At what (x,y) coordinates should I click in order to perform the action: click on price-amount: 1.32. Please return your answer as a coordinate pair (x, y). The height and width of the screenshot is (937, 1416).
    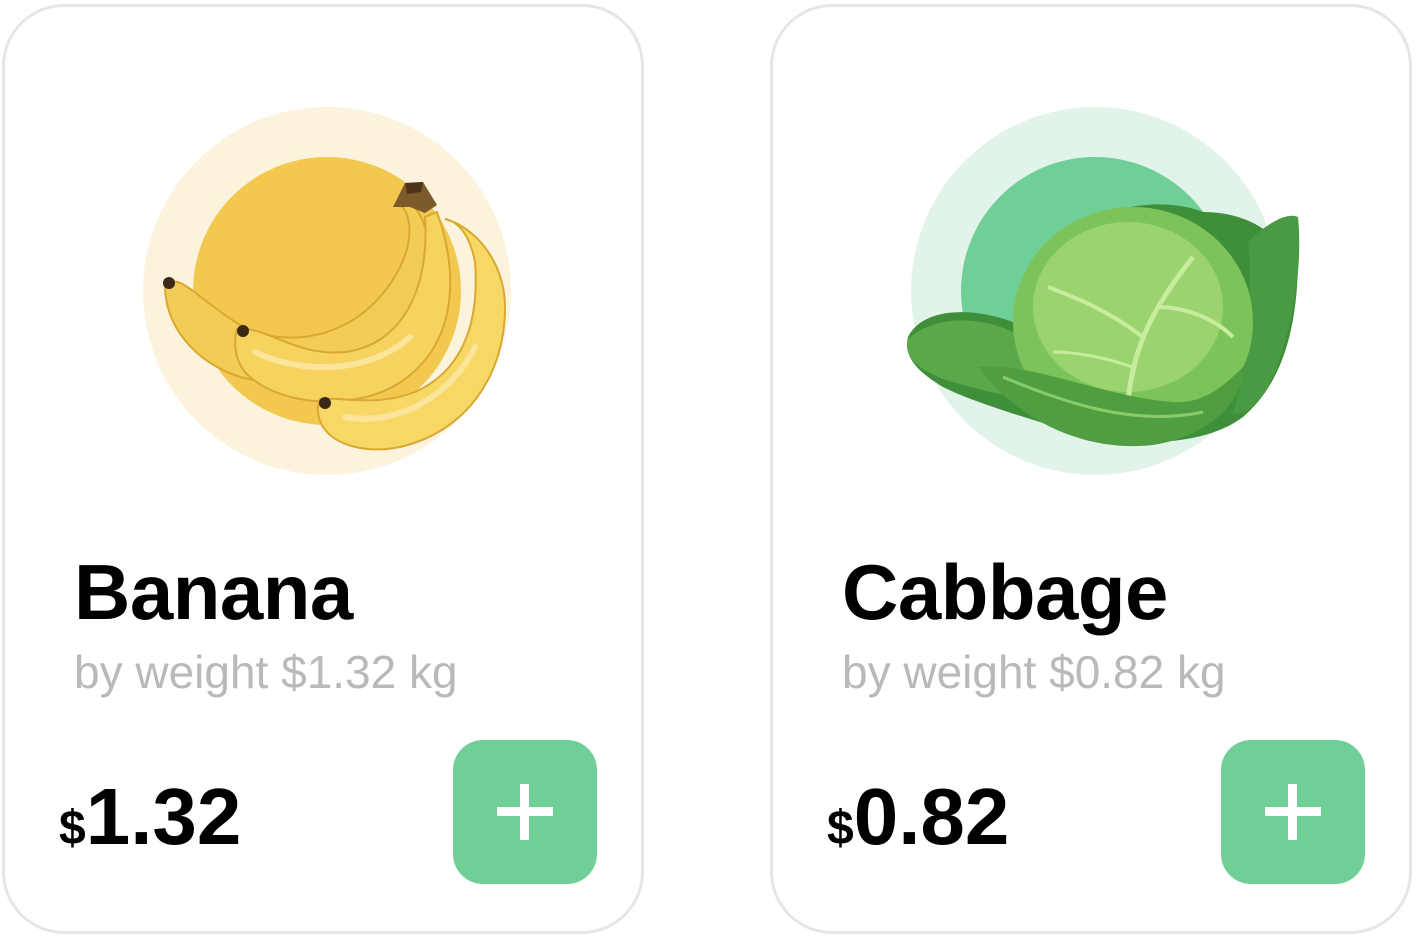
    Looking at the image, I should click on (163, 816).